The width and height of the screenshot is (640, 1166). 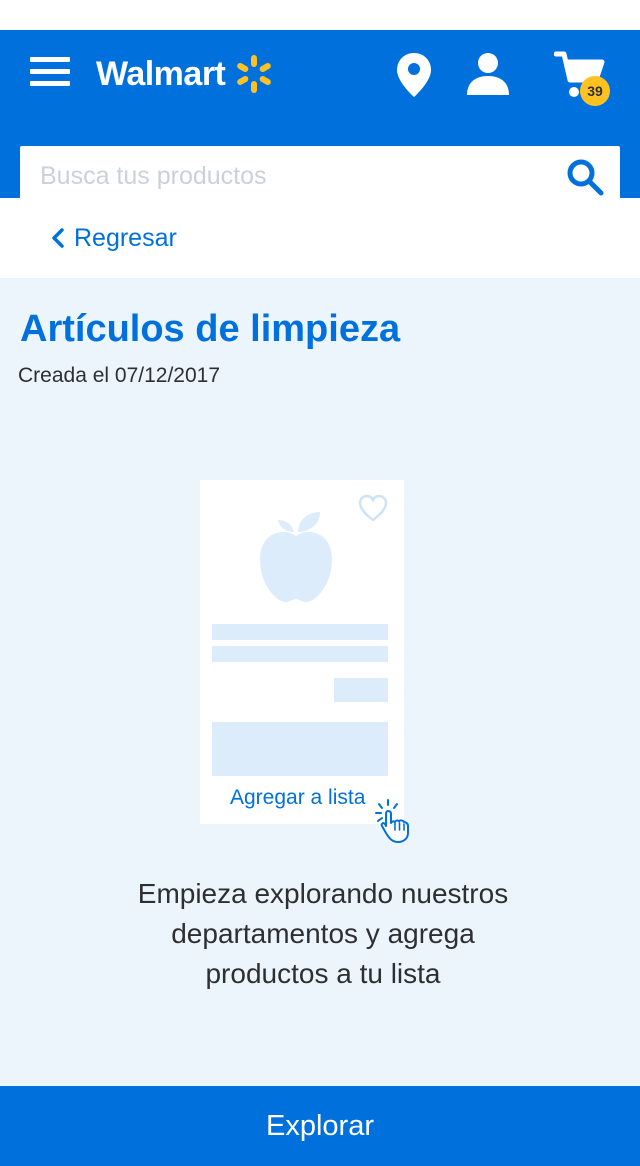 What do you see at coordinates (585, 177) in the screenshot?
I see `search-icon` at bounding box center [585, 177].